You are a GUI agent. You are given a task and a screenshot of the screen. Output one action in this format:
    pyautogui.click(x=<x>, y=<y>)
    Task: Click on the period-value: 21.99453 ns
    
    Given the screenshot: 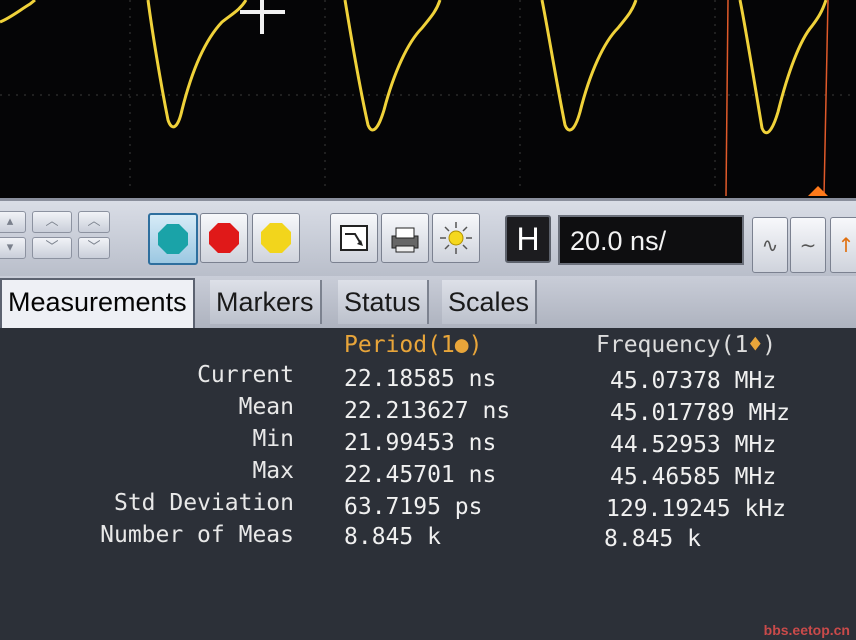 What is the action you would take?
    pyautogui.click(x=420, y=443)
    